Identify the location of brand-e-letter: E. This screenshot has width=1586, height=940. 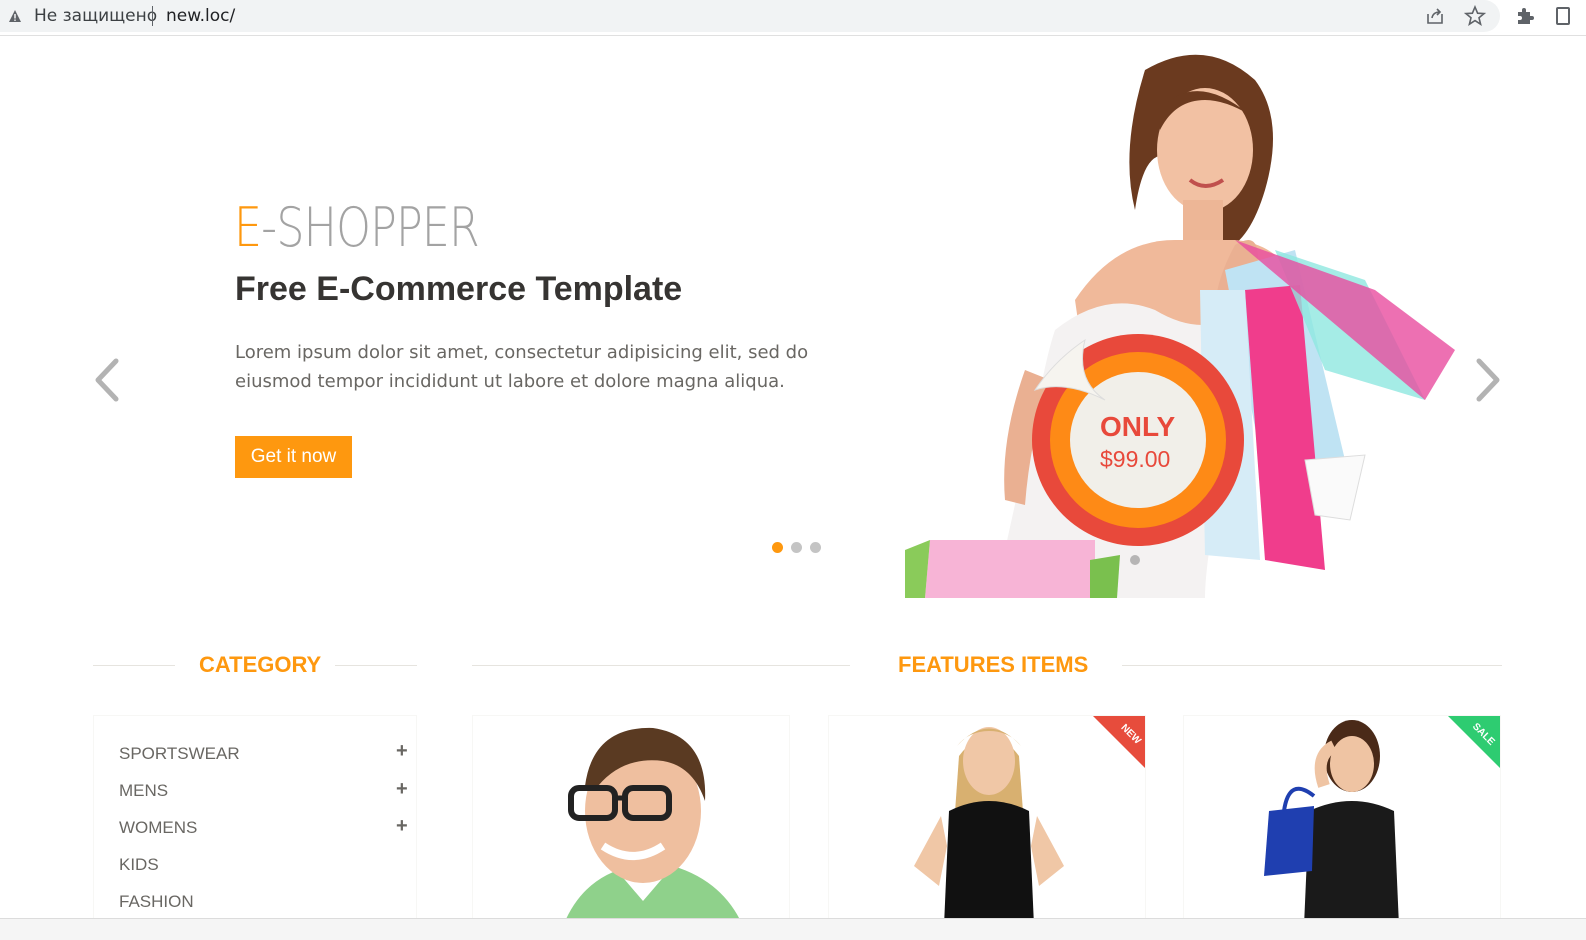
(248, 227).